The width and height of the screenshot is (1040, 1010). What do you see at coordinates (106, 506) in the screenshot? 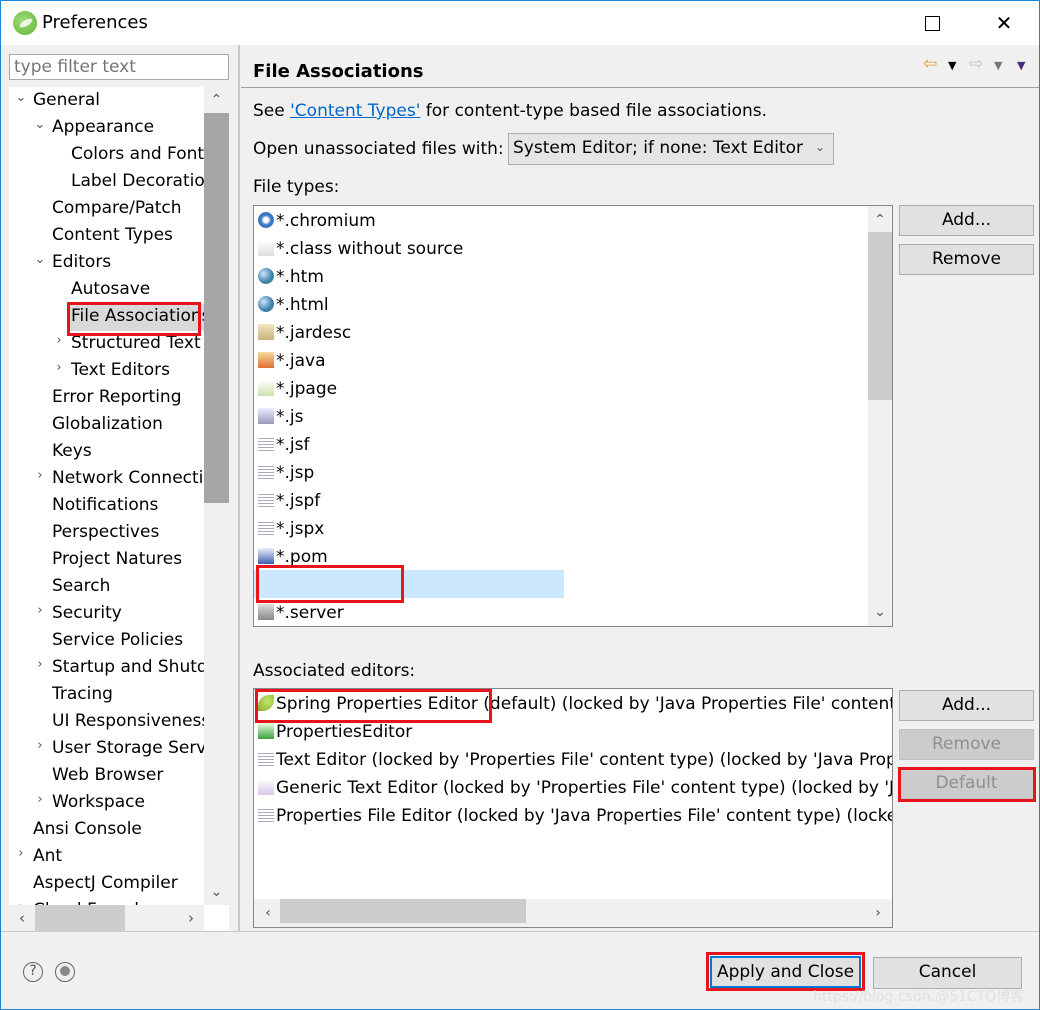
I see `tree-item: Notifications` at bounding box center [106, 506].